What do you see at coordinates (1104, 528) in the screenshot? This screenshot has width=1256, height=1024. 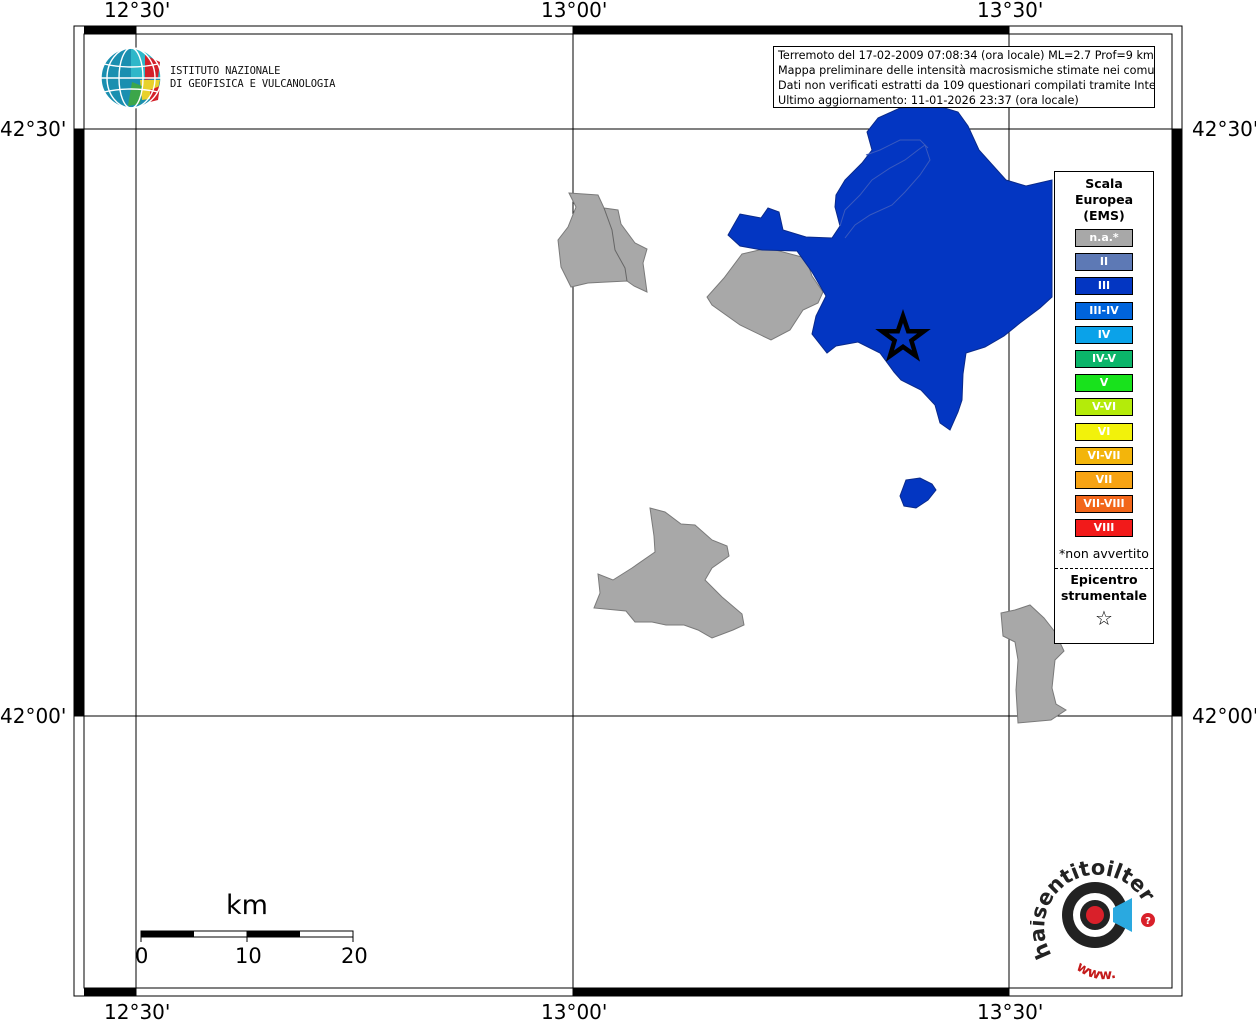 I see `legend-item-viii: VIII` at bounding box center [1104, 528].